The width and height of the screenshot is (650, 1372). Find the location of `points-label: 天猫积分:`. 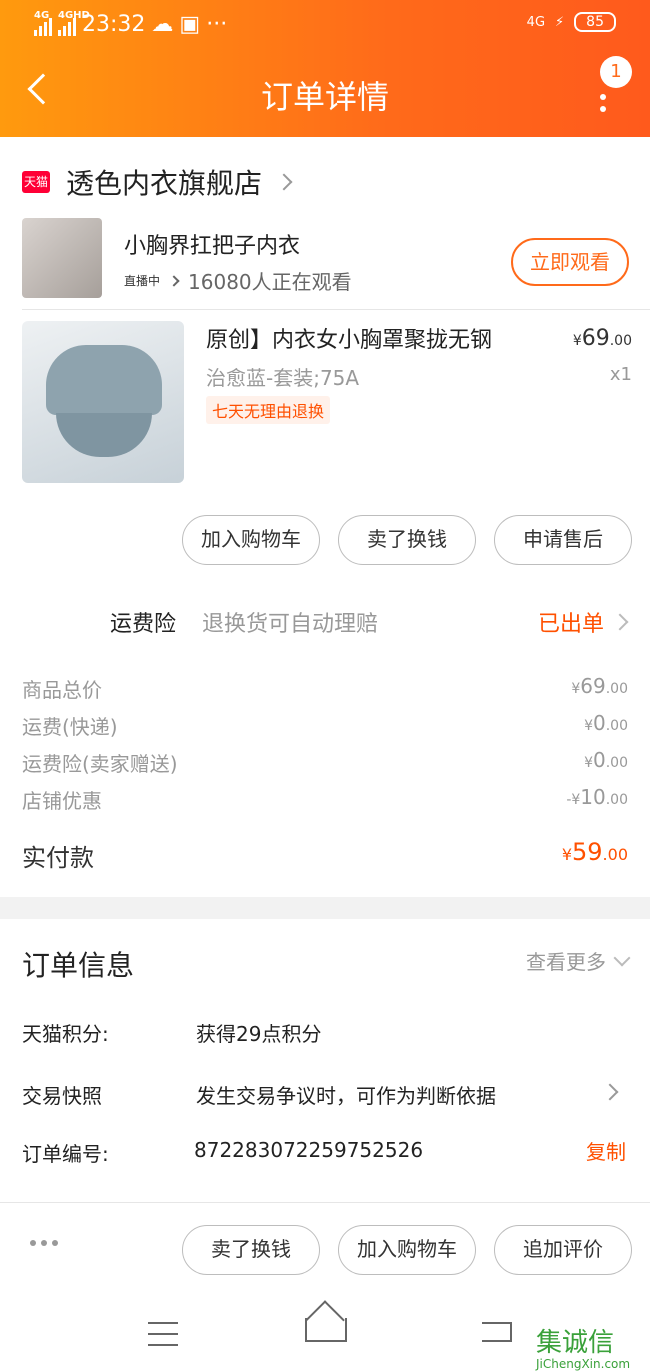

points-label: 天猫积分: is located at coordinates (65, 1034).